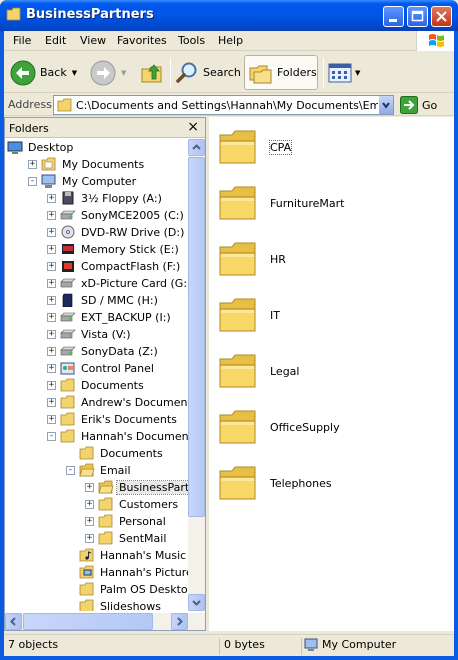  I want to click on menu-edit: Edit, so click(55, 40).